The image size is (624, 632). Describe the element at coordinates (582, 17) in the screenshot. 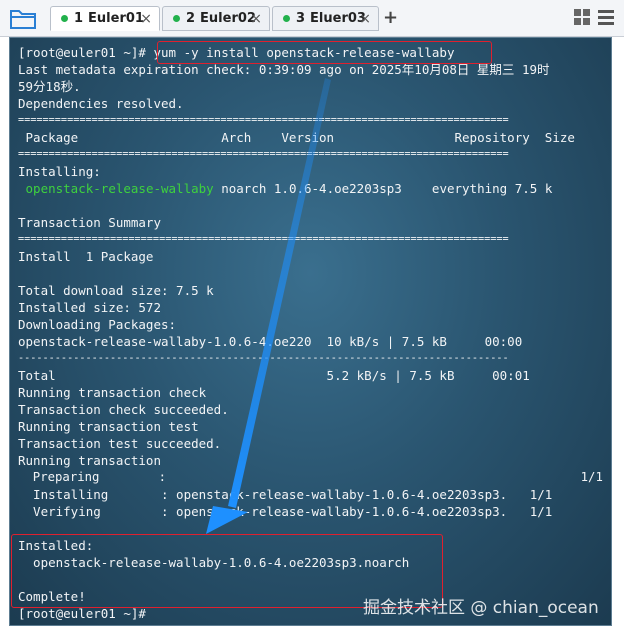

I see `tile-view-icon` at that location.